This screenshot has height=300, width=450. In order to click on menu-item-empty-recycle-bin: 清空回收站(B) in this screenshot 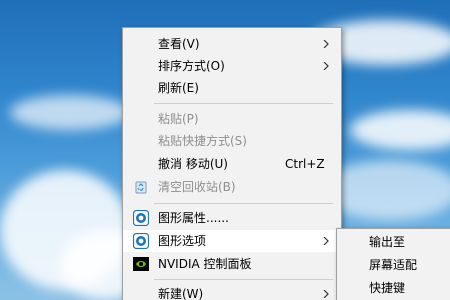, I will do `click(232, 187)`.